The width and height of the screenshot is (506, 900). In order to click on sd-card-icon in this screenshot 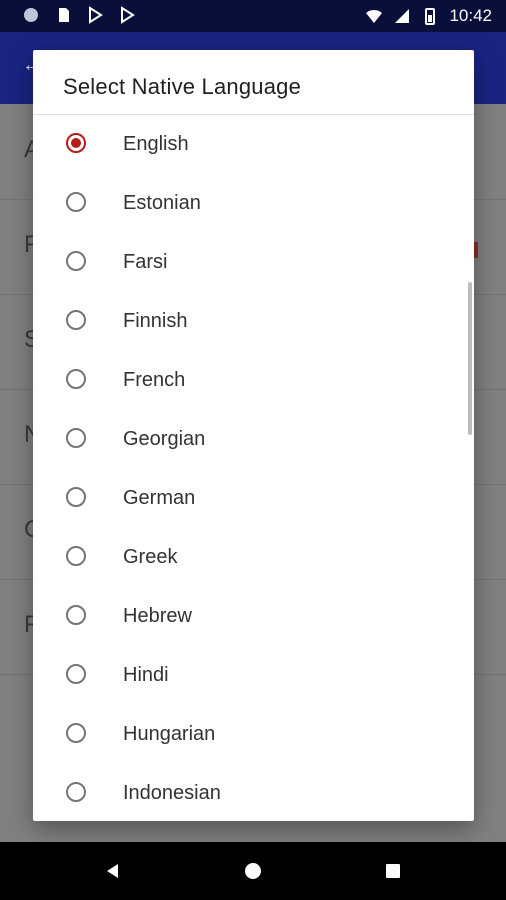, I will do `click(64, 15)`.